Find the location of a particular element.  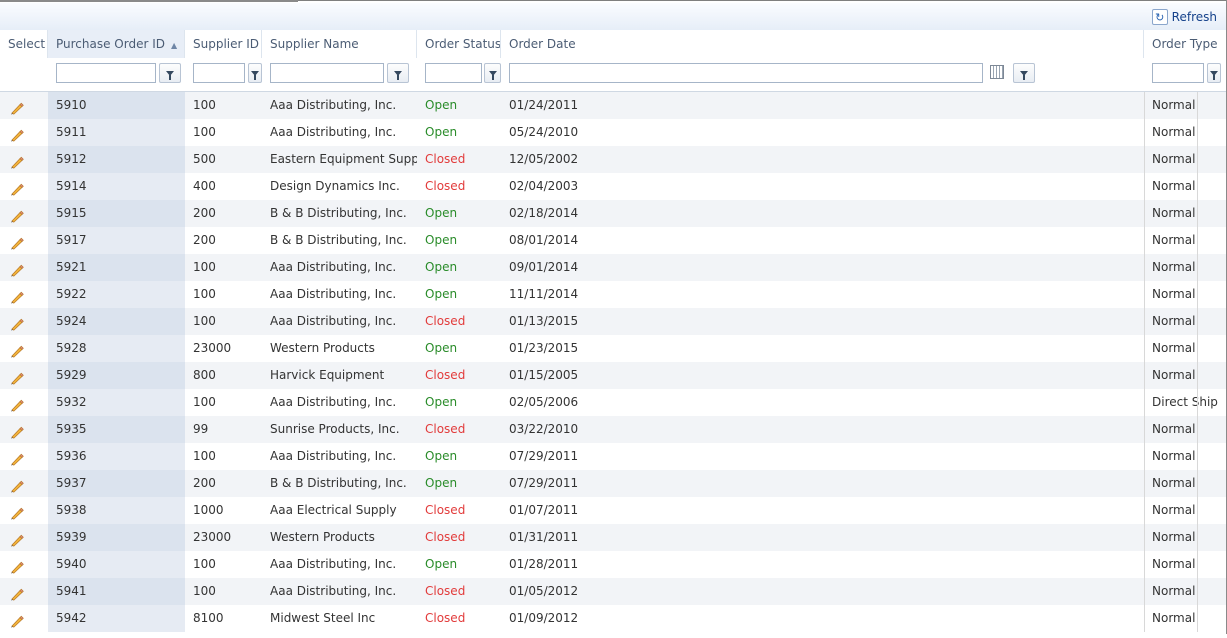

cell-order-date: 01/13/2015 is located at coordinates (544, 321).